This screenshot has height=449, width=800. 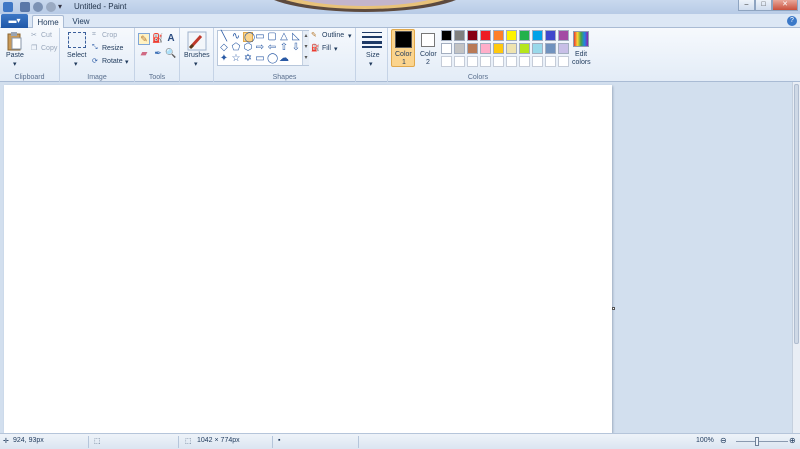 What do you see at coordinates (284, 37) in the screenshot?
I see `shape-option: △` at bounding box center [284, 37].